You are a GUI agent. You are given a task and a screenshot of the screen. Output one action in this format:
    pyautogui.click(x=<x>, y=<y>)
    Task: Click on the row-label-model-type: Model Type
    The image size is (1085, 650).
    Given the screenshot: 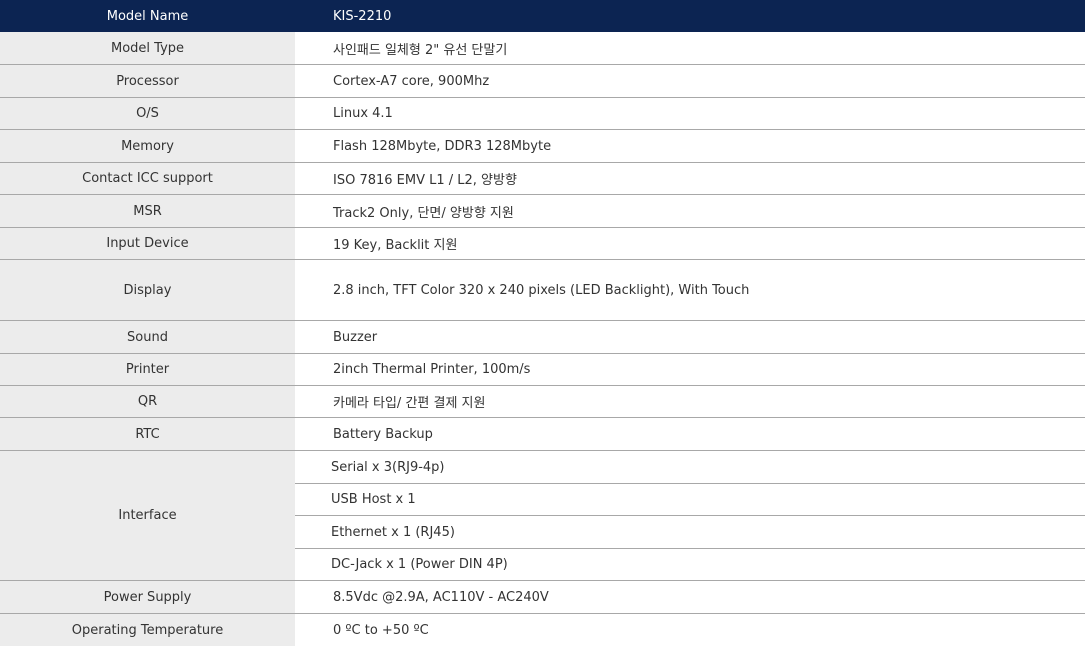 What is the action you would take?
    pyautogui.click(x=147, y=48)
    